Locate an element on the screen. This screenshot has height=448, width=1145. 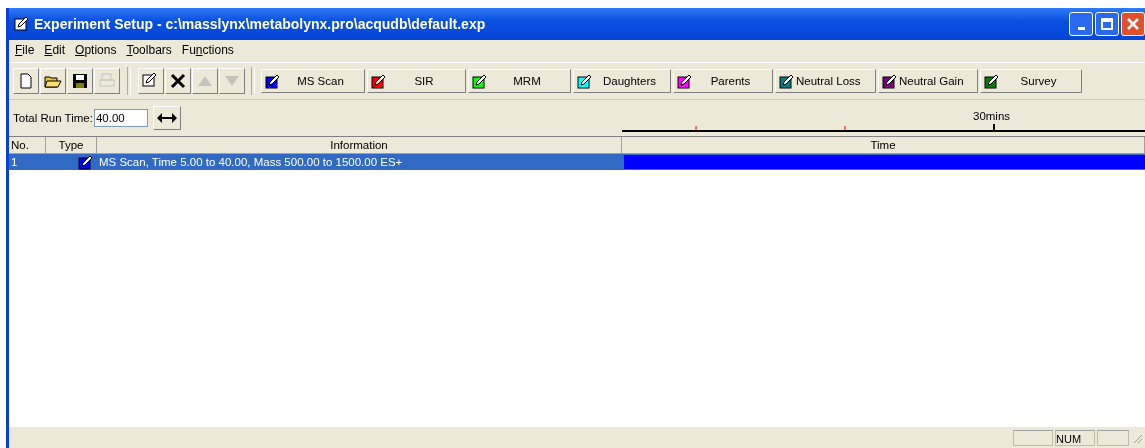
run-time-label: Total Run Time: is located at coordinates (53, 118).